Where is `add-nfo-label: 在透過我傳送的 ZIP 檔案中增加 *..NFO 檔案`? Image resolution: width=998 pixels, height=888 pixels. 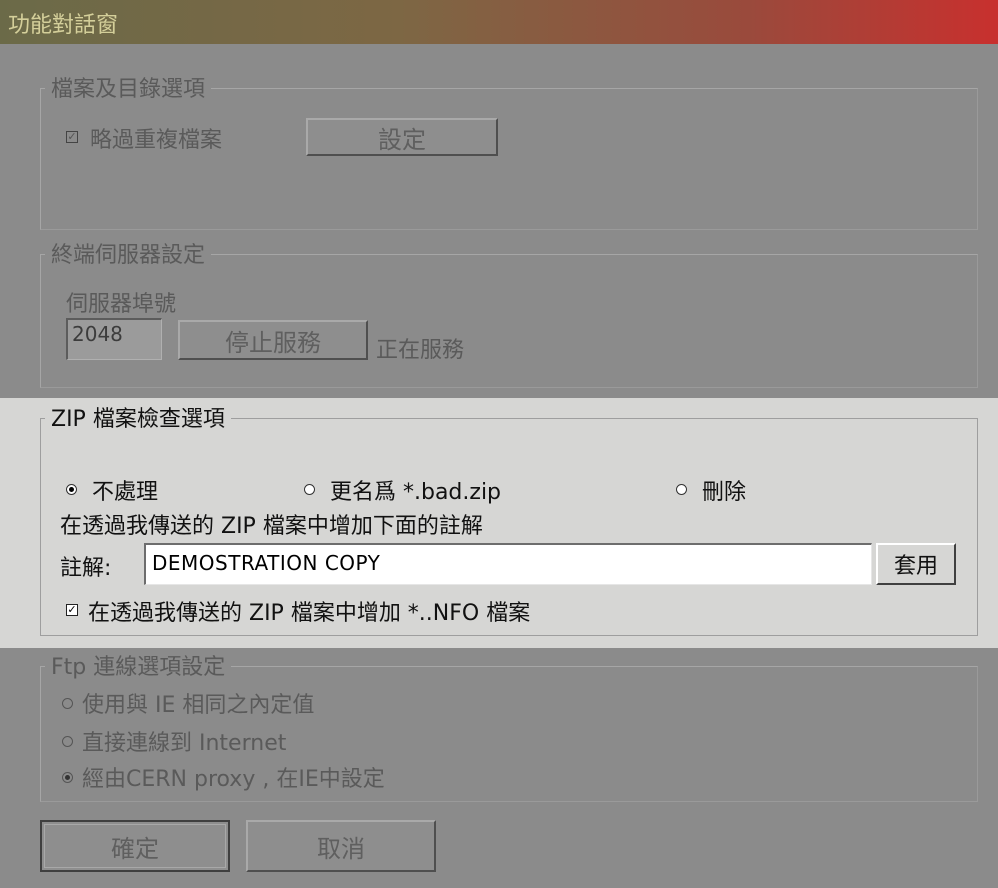
add-nfo-label: 在透過我傳送的 ZIP 檔案中增加 *..NFO 檔案 is located at coordinates (309, 613).